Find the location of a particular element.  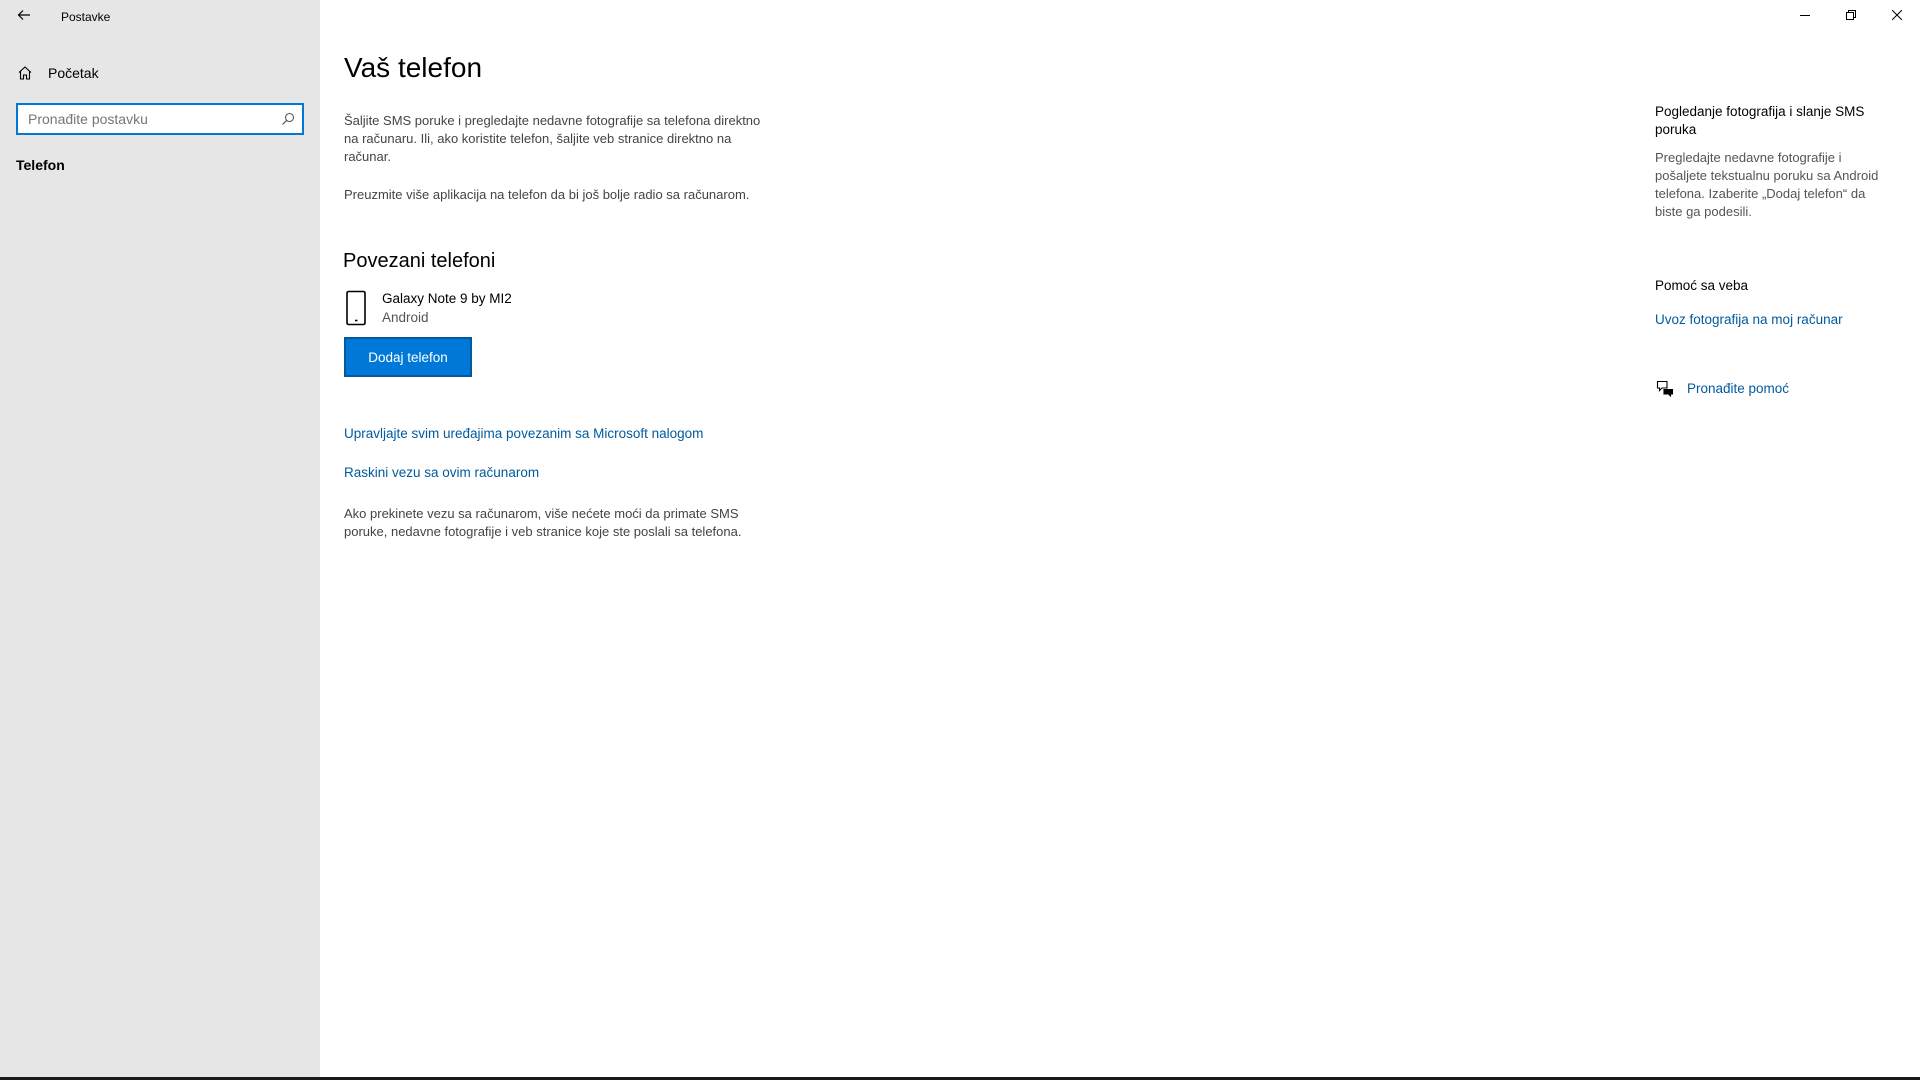

restore-button is located at coordinates (1851, 16).